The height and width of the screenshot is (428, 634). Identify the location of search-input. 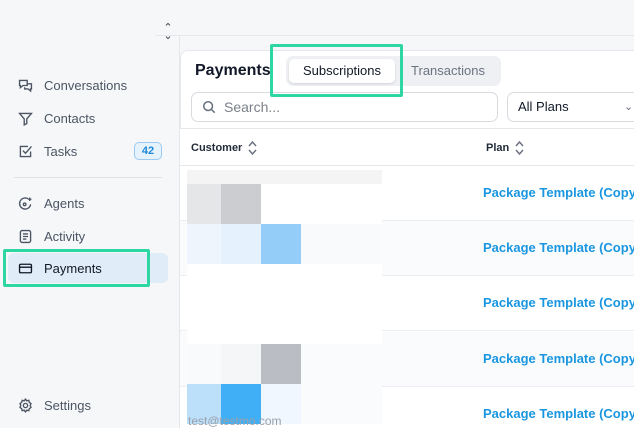
(354, 107).